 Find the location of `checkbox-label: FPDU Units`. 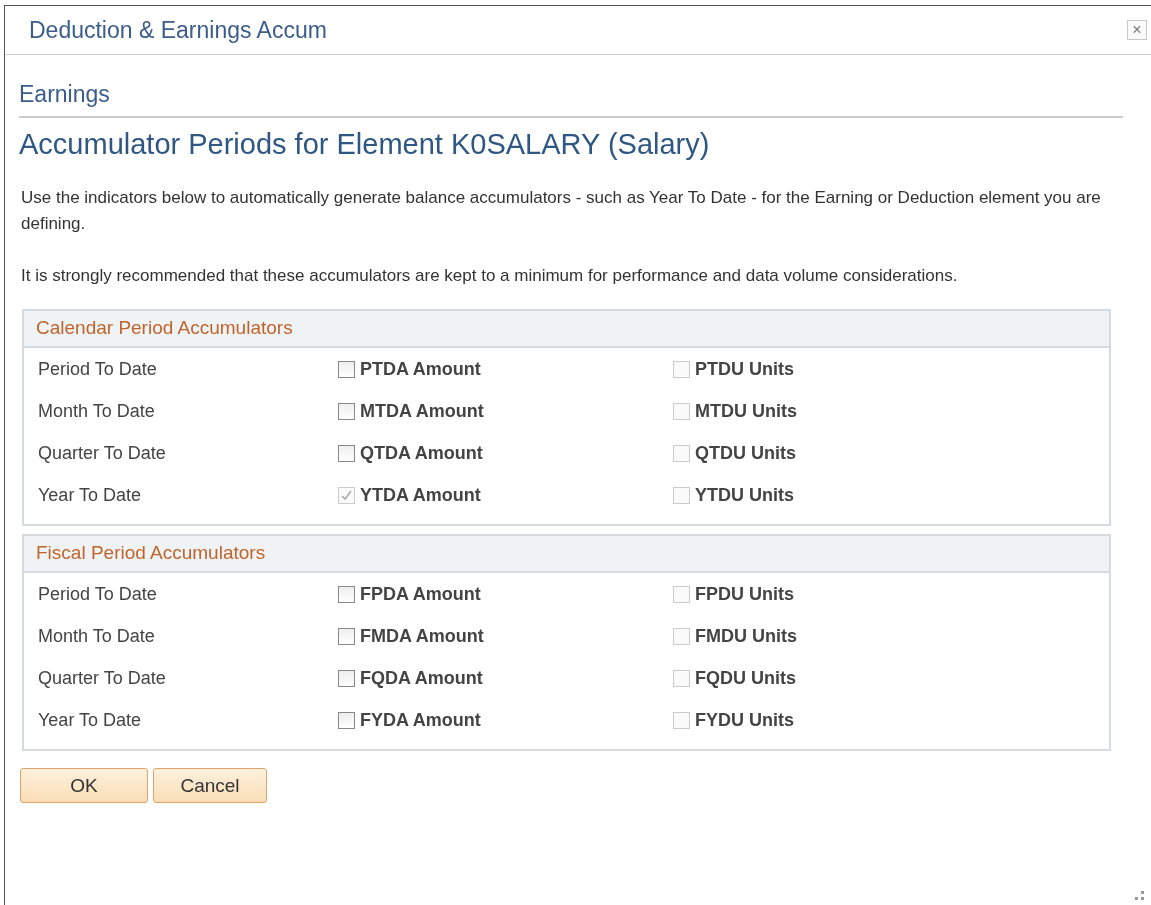

checkbox-label: FPDU Units is located at coordinates (744, 594).